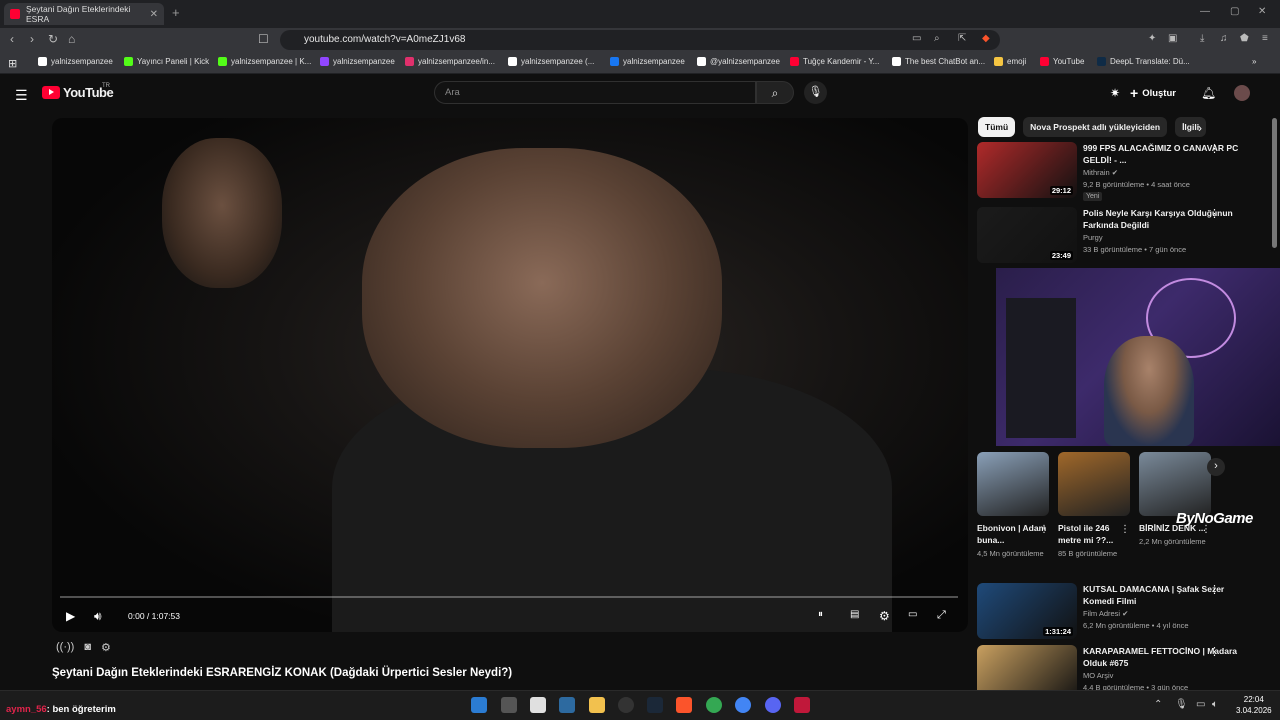 The height and width of the screenshot is (720, 1280). What do you see at coordinates (1027, 170) in the screenshot?
I see `video-thumbnail: 29:12` at bounding box center [1027, 170].